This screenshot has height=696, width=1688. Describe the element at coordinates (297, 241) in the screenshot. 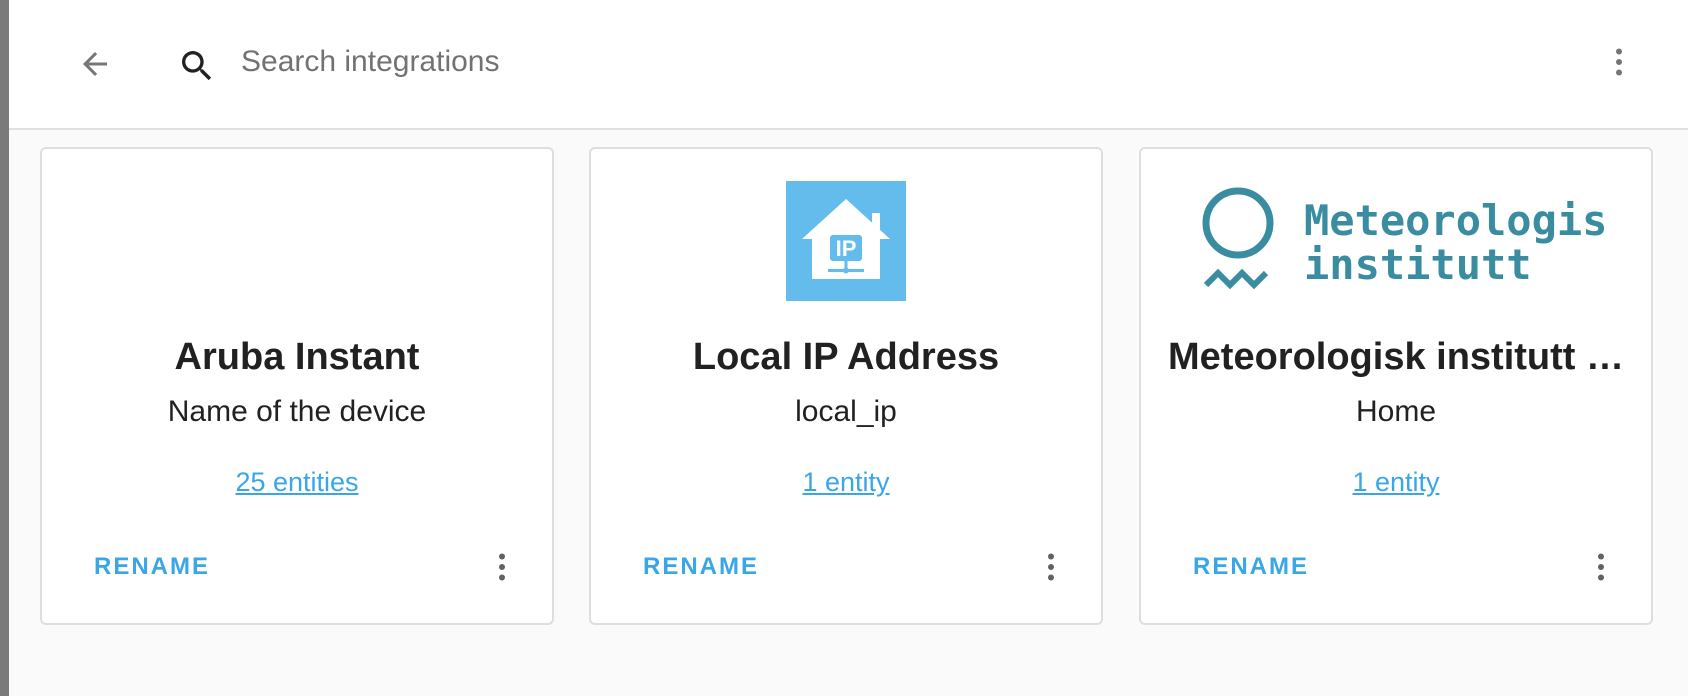

I see `integration-logo-placeholder` at that location.